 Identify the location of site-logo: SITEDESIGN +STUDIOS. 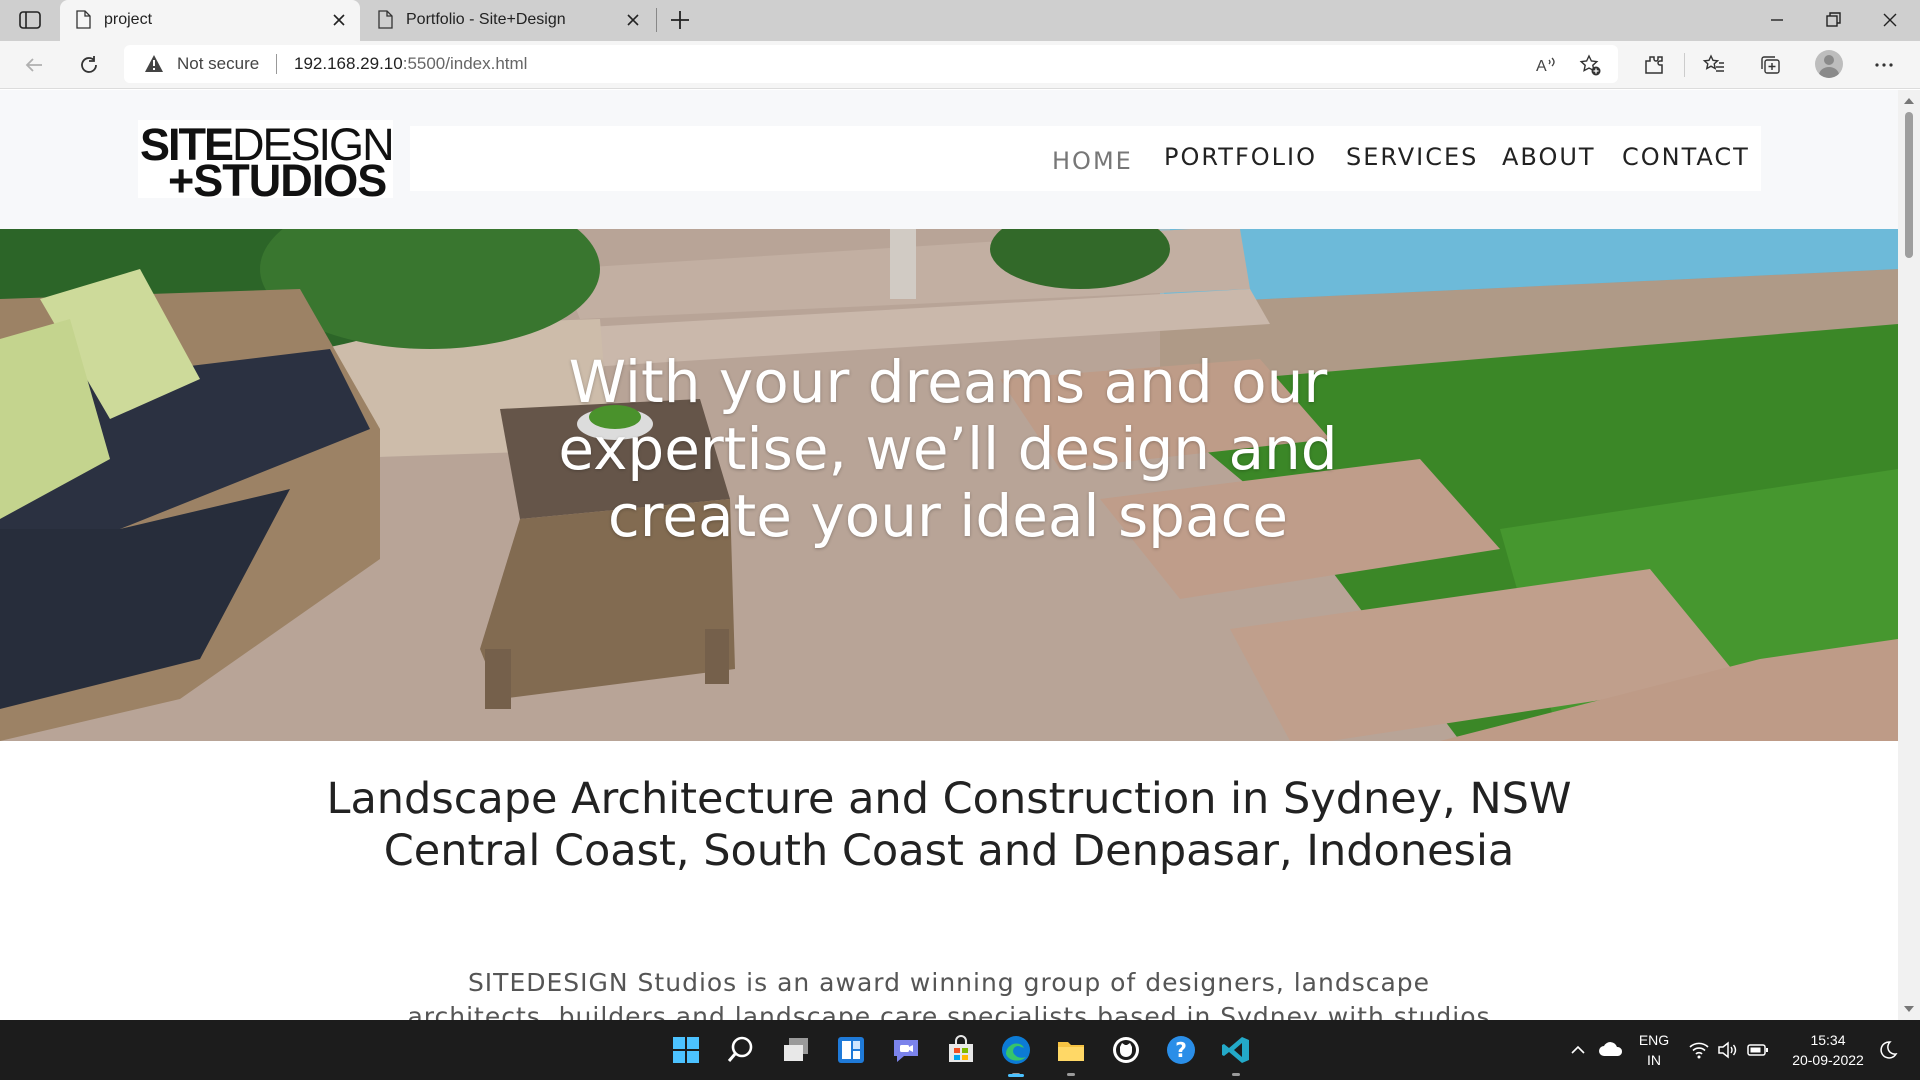
(266, 161).